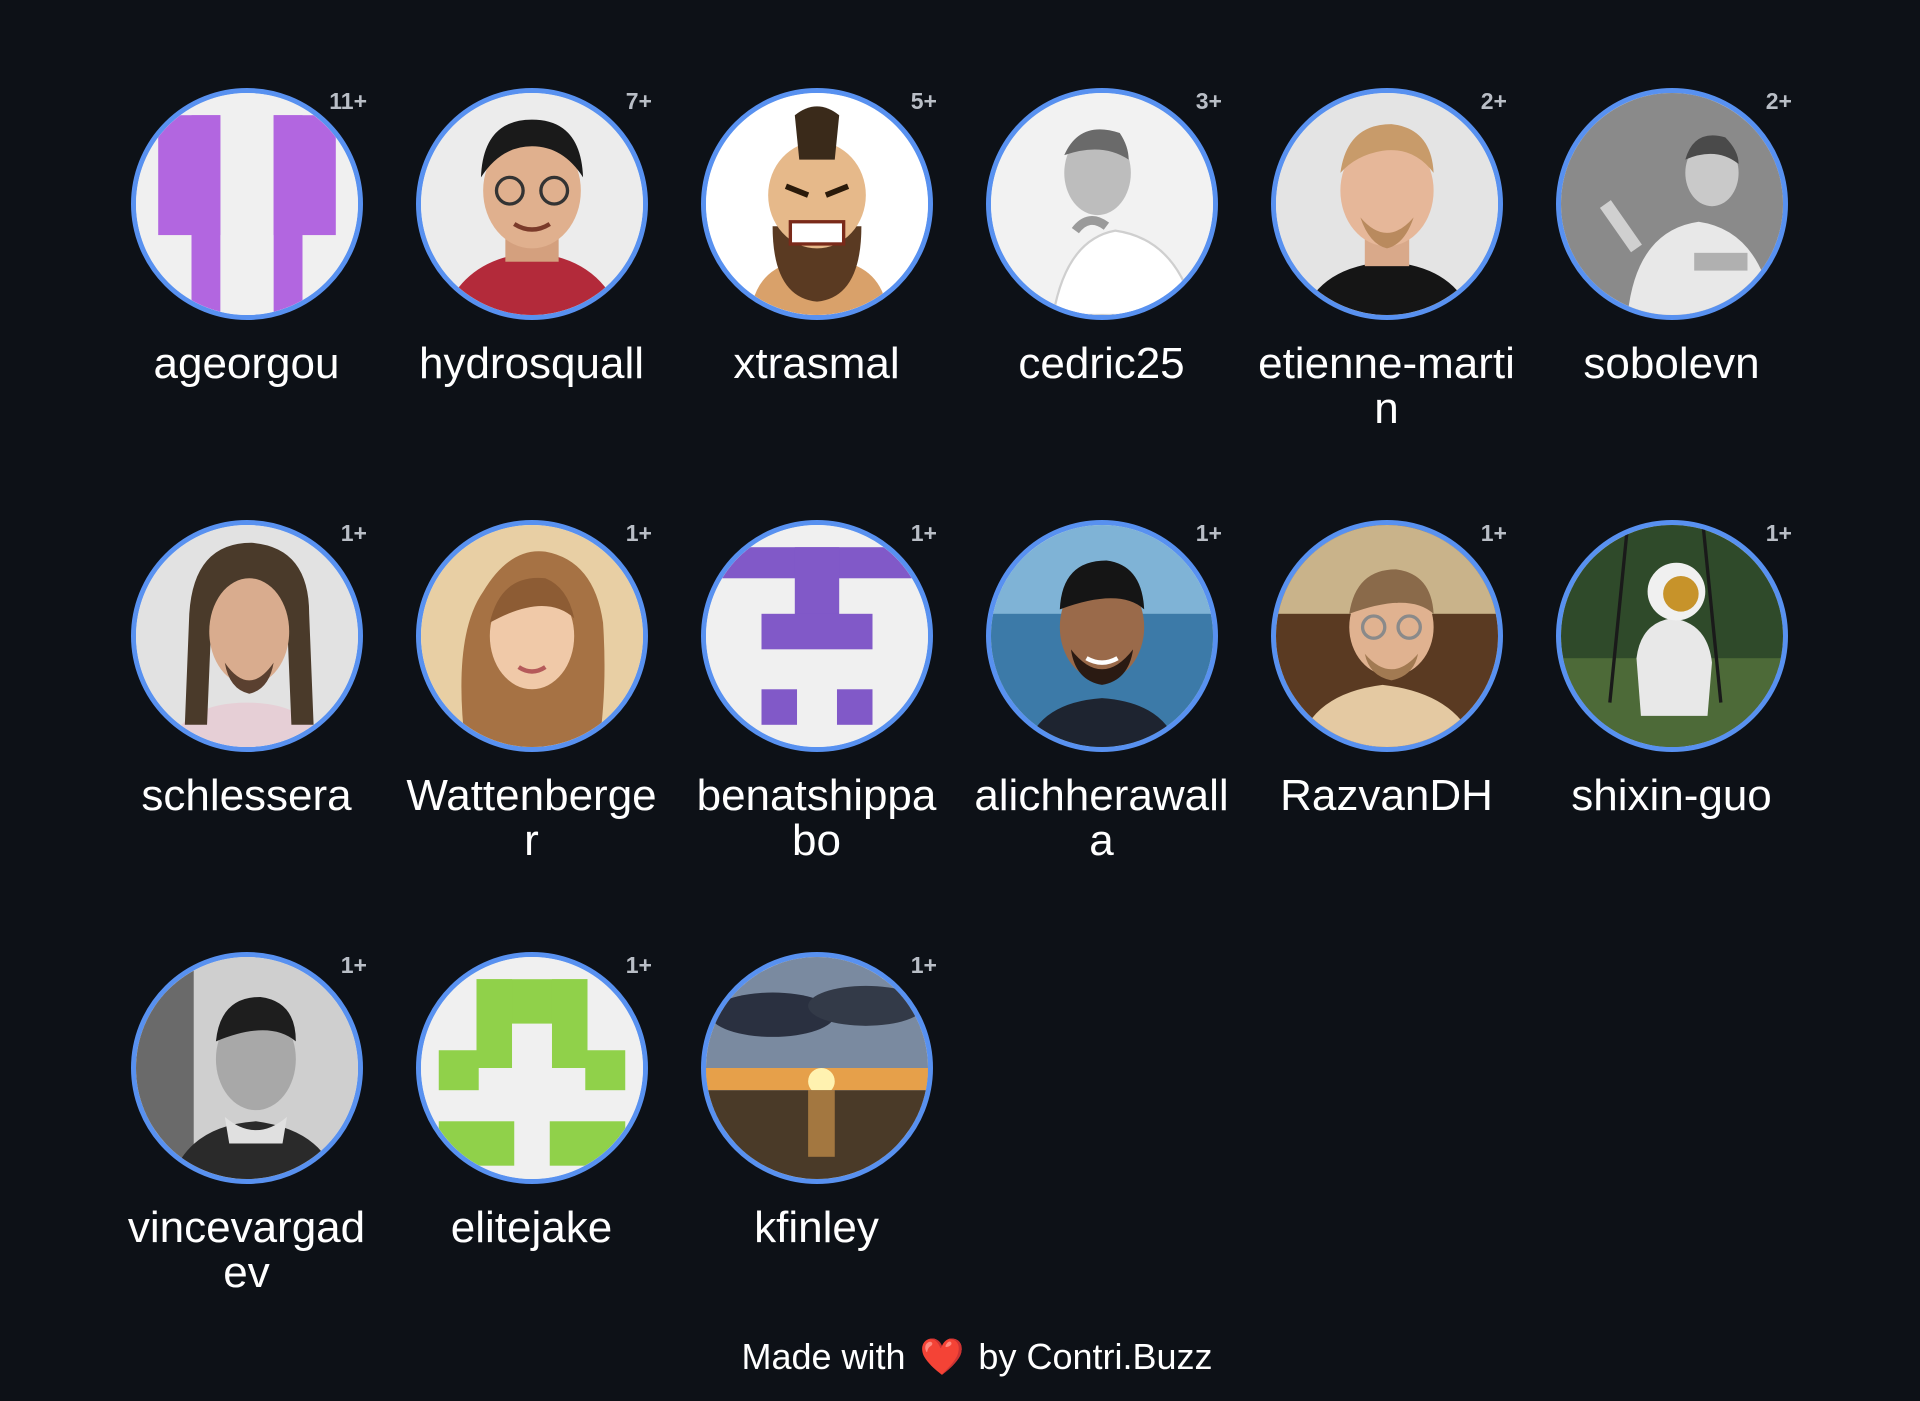  Describe the element at coordinates (246, 1250) in the screenshot. I see `contributor-name: vincevargadev` at that location.